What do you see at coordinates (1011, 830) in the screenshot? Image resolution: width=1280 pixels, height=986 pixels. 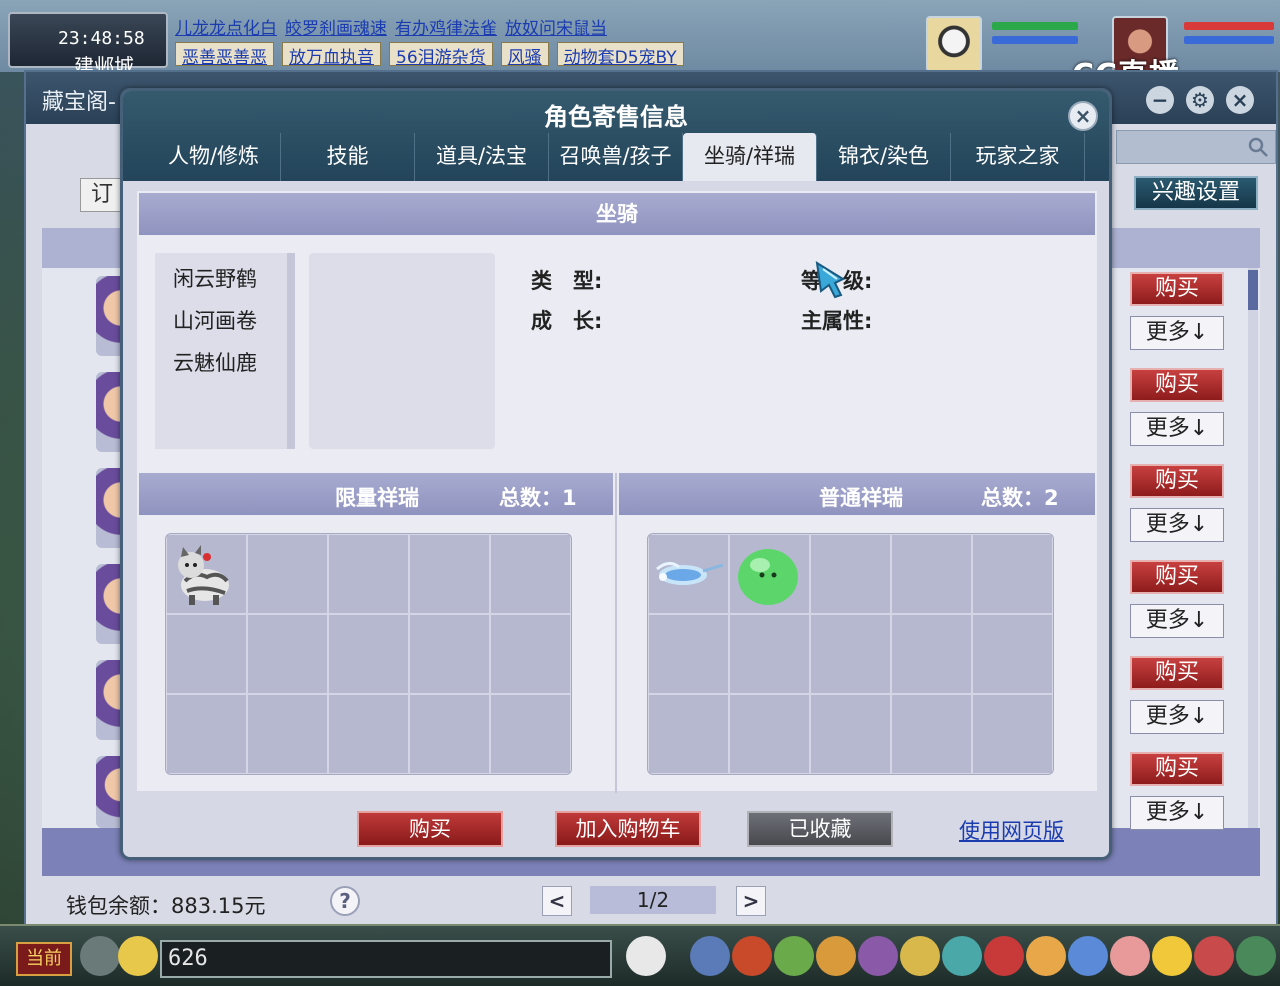 I see `web-version-link: 使用网页版` at bounding box center [1011, 830].